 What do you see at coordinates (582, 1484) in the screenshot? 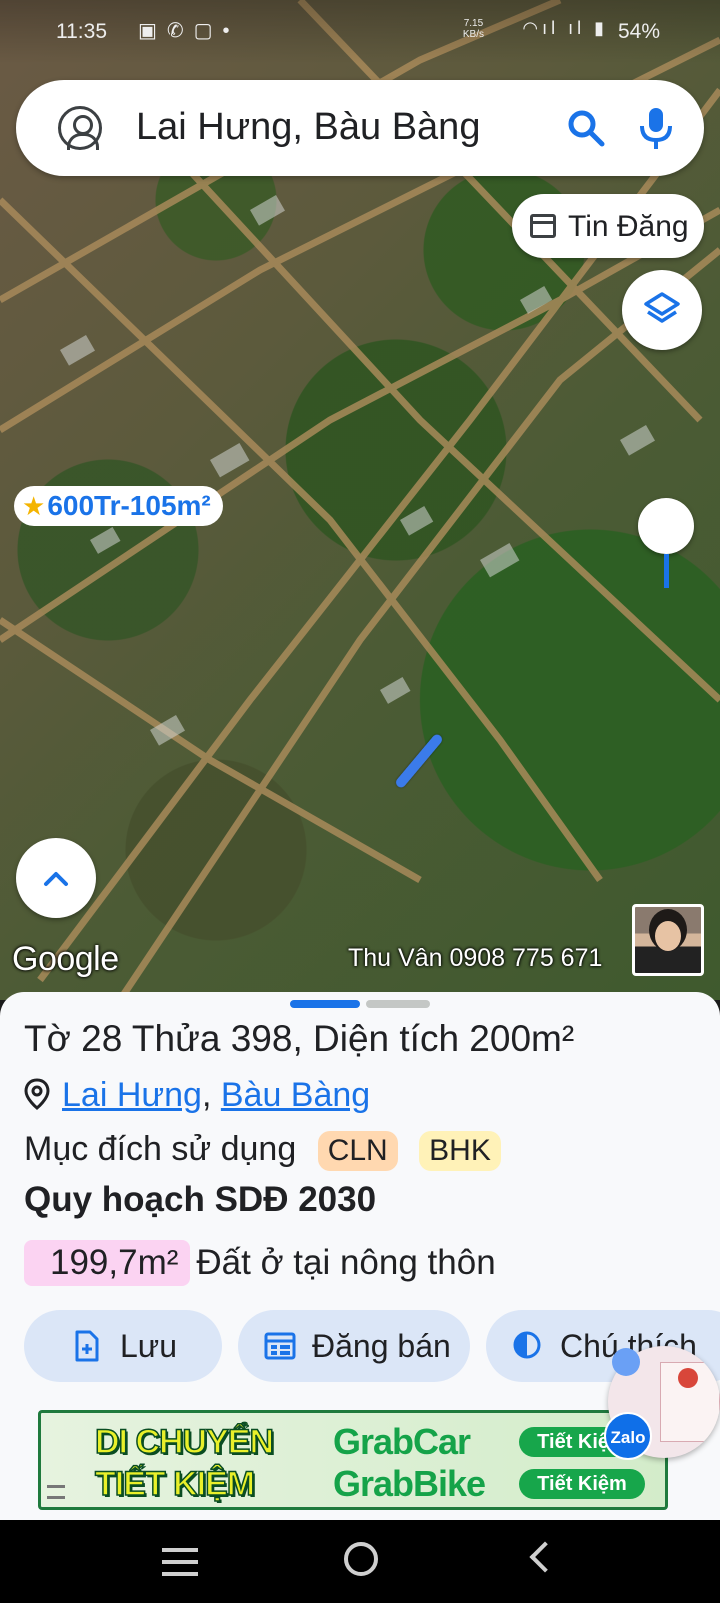
I see `ad-badge-2: Tiết Kiệm` at bounding box center [582, 1484].